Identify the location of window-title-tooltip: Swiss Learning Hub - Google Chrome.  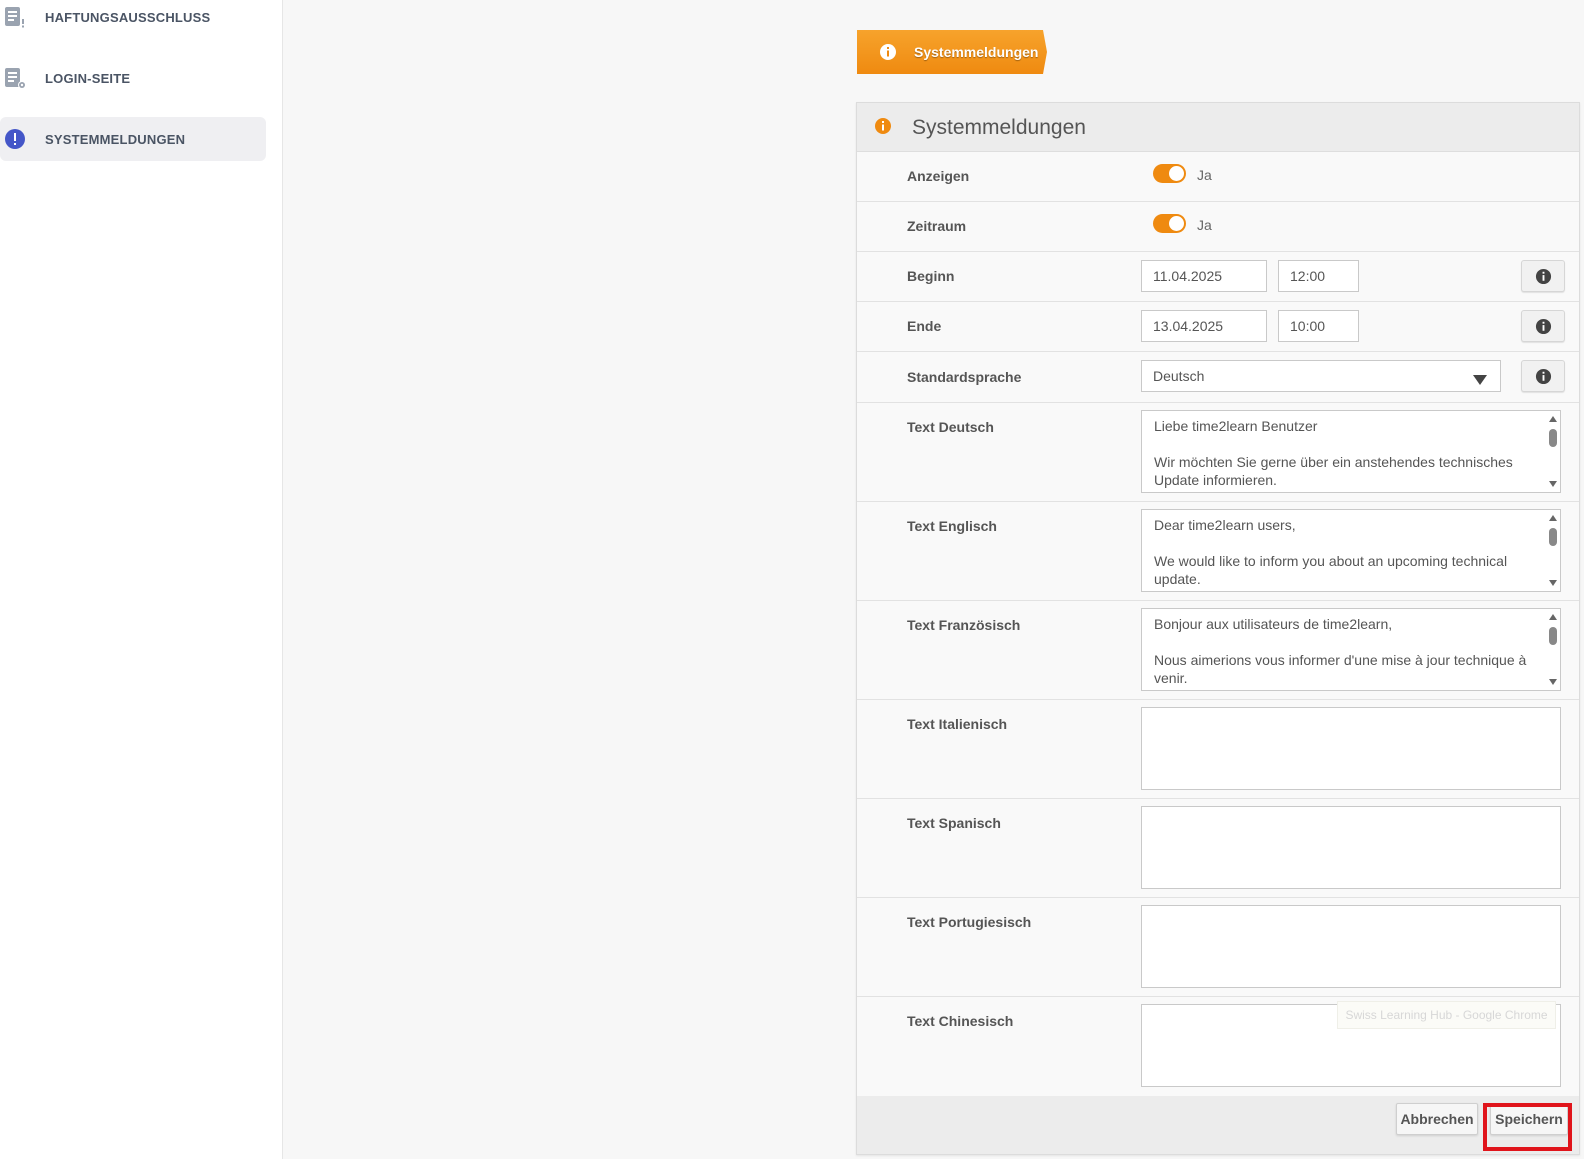
(1446, 1015).